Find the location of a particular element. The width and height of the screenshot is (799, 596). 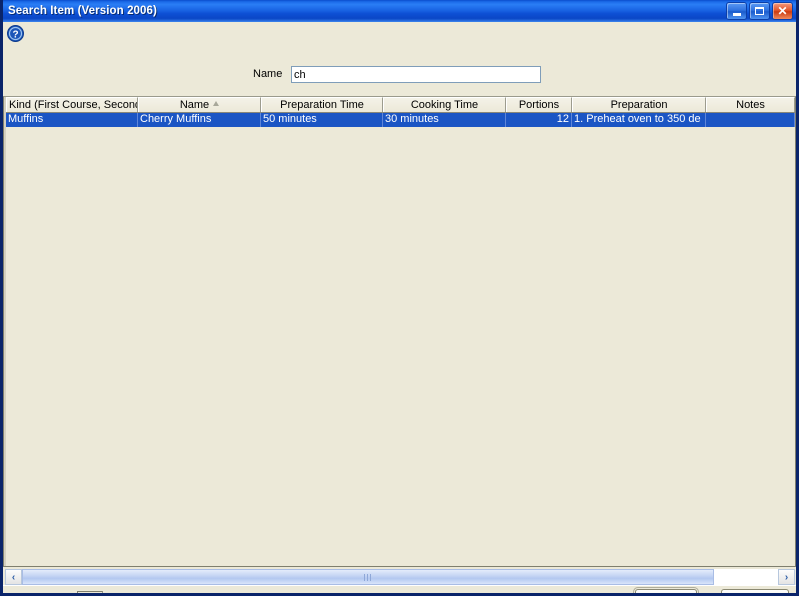

grid-header-cell: Portions is located at coordinates (539, 104).